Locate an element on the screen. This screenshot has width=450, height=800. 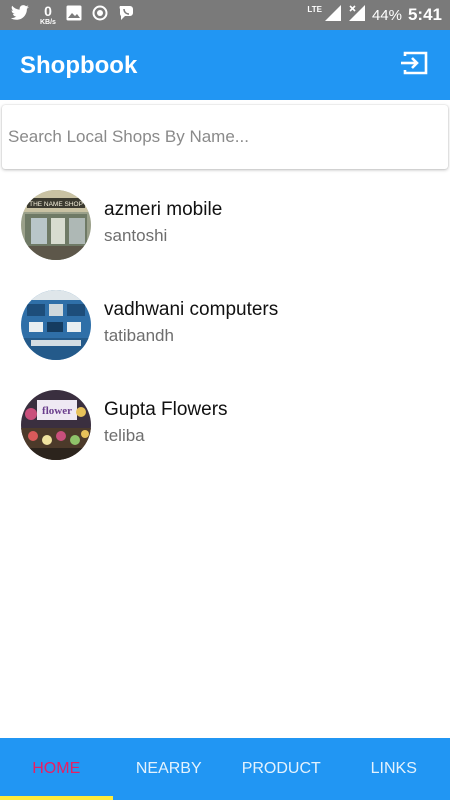
search-card is located at coordinates (225, 137).